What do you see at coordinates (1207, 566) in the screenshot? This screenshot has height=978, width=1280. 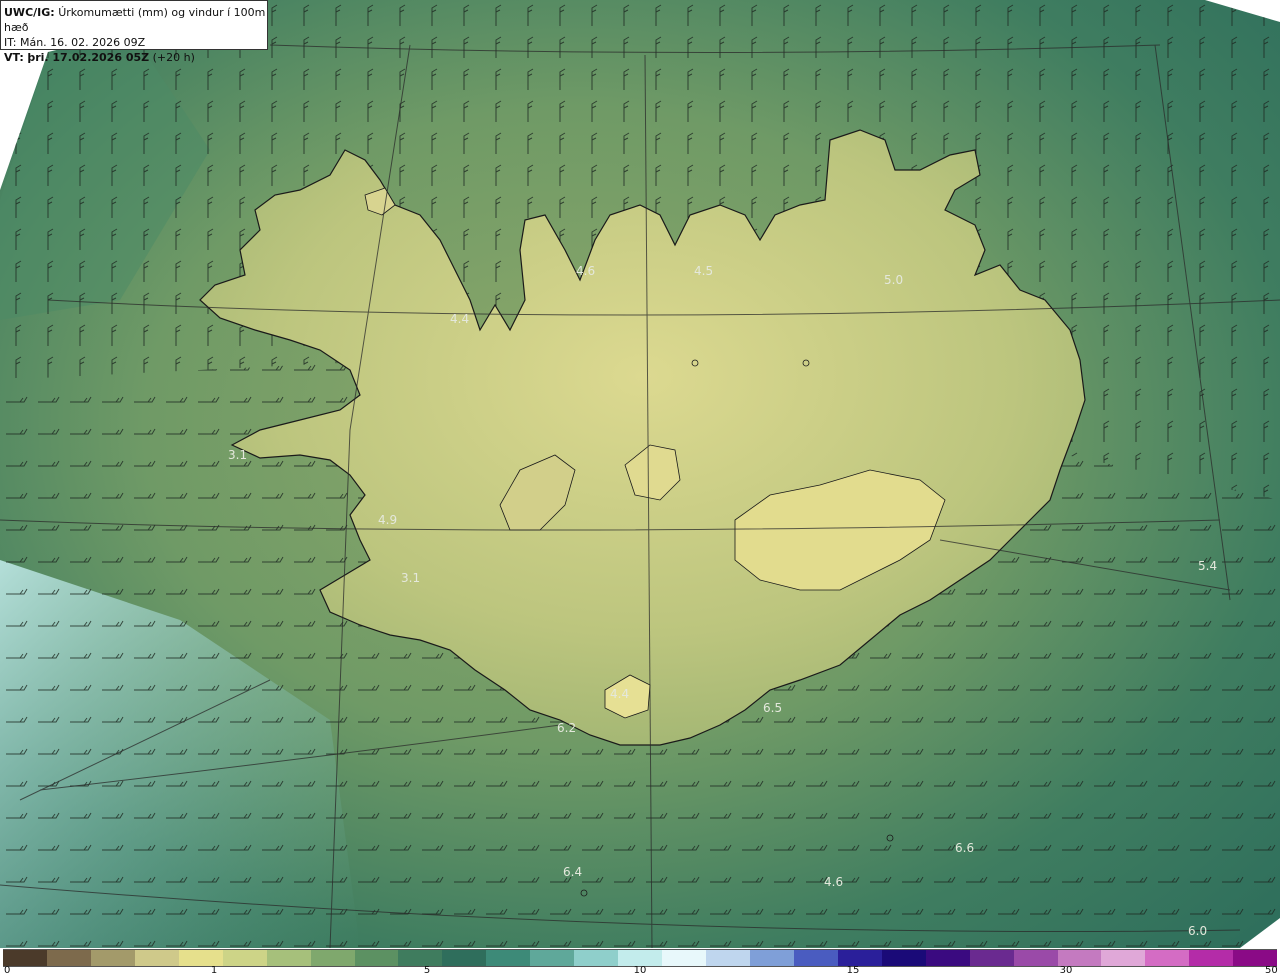 I see `value-label: 5.4` at bounding box center [1207, 566].